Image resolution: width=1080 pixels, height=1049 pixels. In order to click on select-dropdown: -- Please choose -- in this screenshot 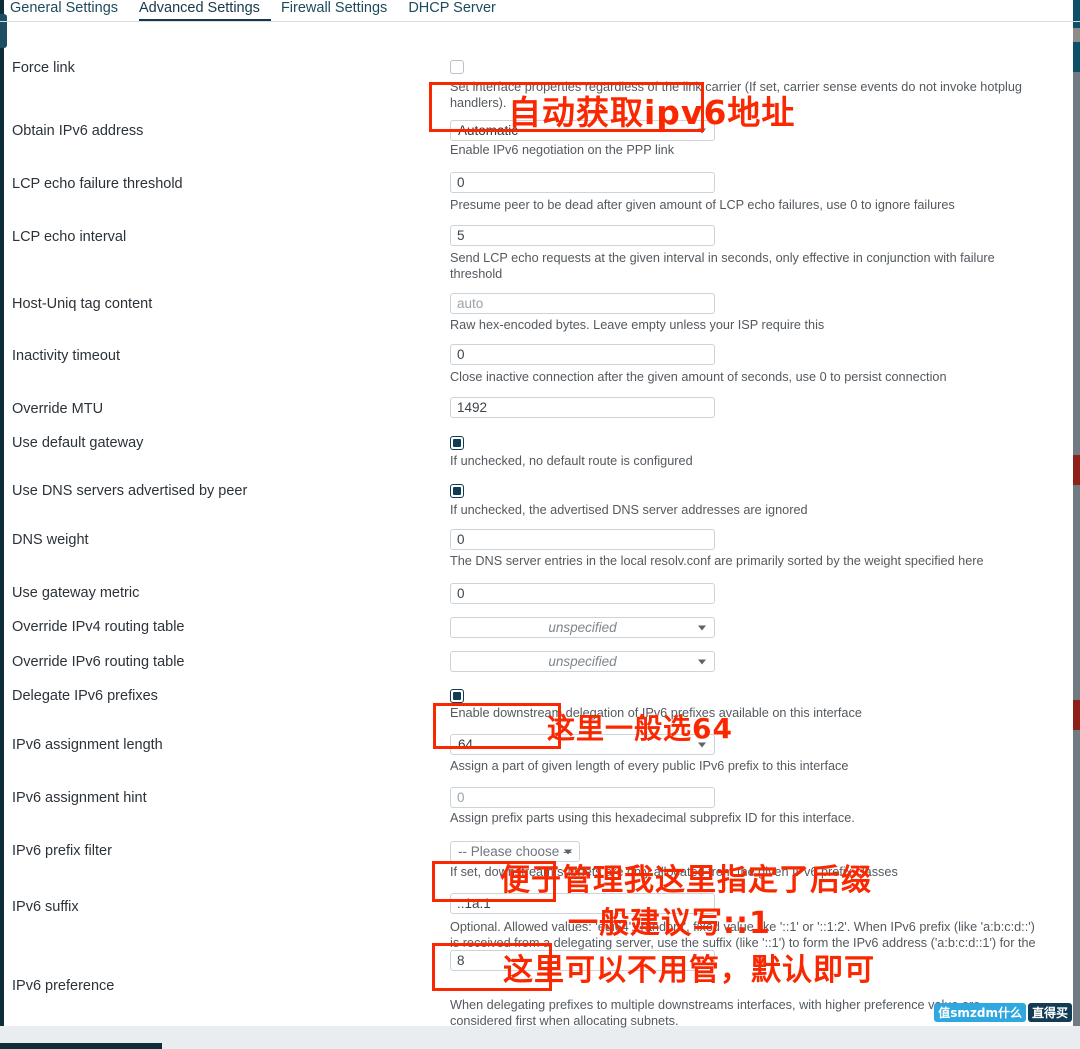, I will do `click(515, 851)`.